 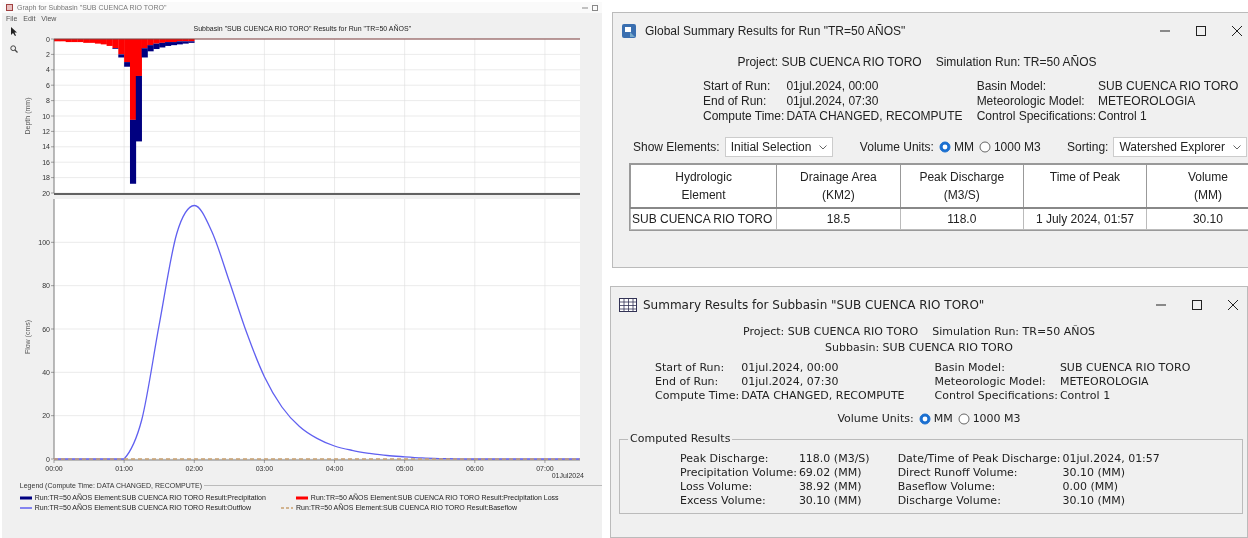 I want to click on result-label: Discharge Volume:, so click(x=949, y=500).